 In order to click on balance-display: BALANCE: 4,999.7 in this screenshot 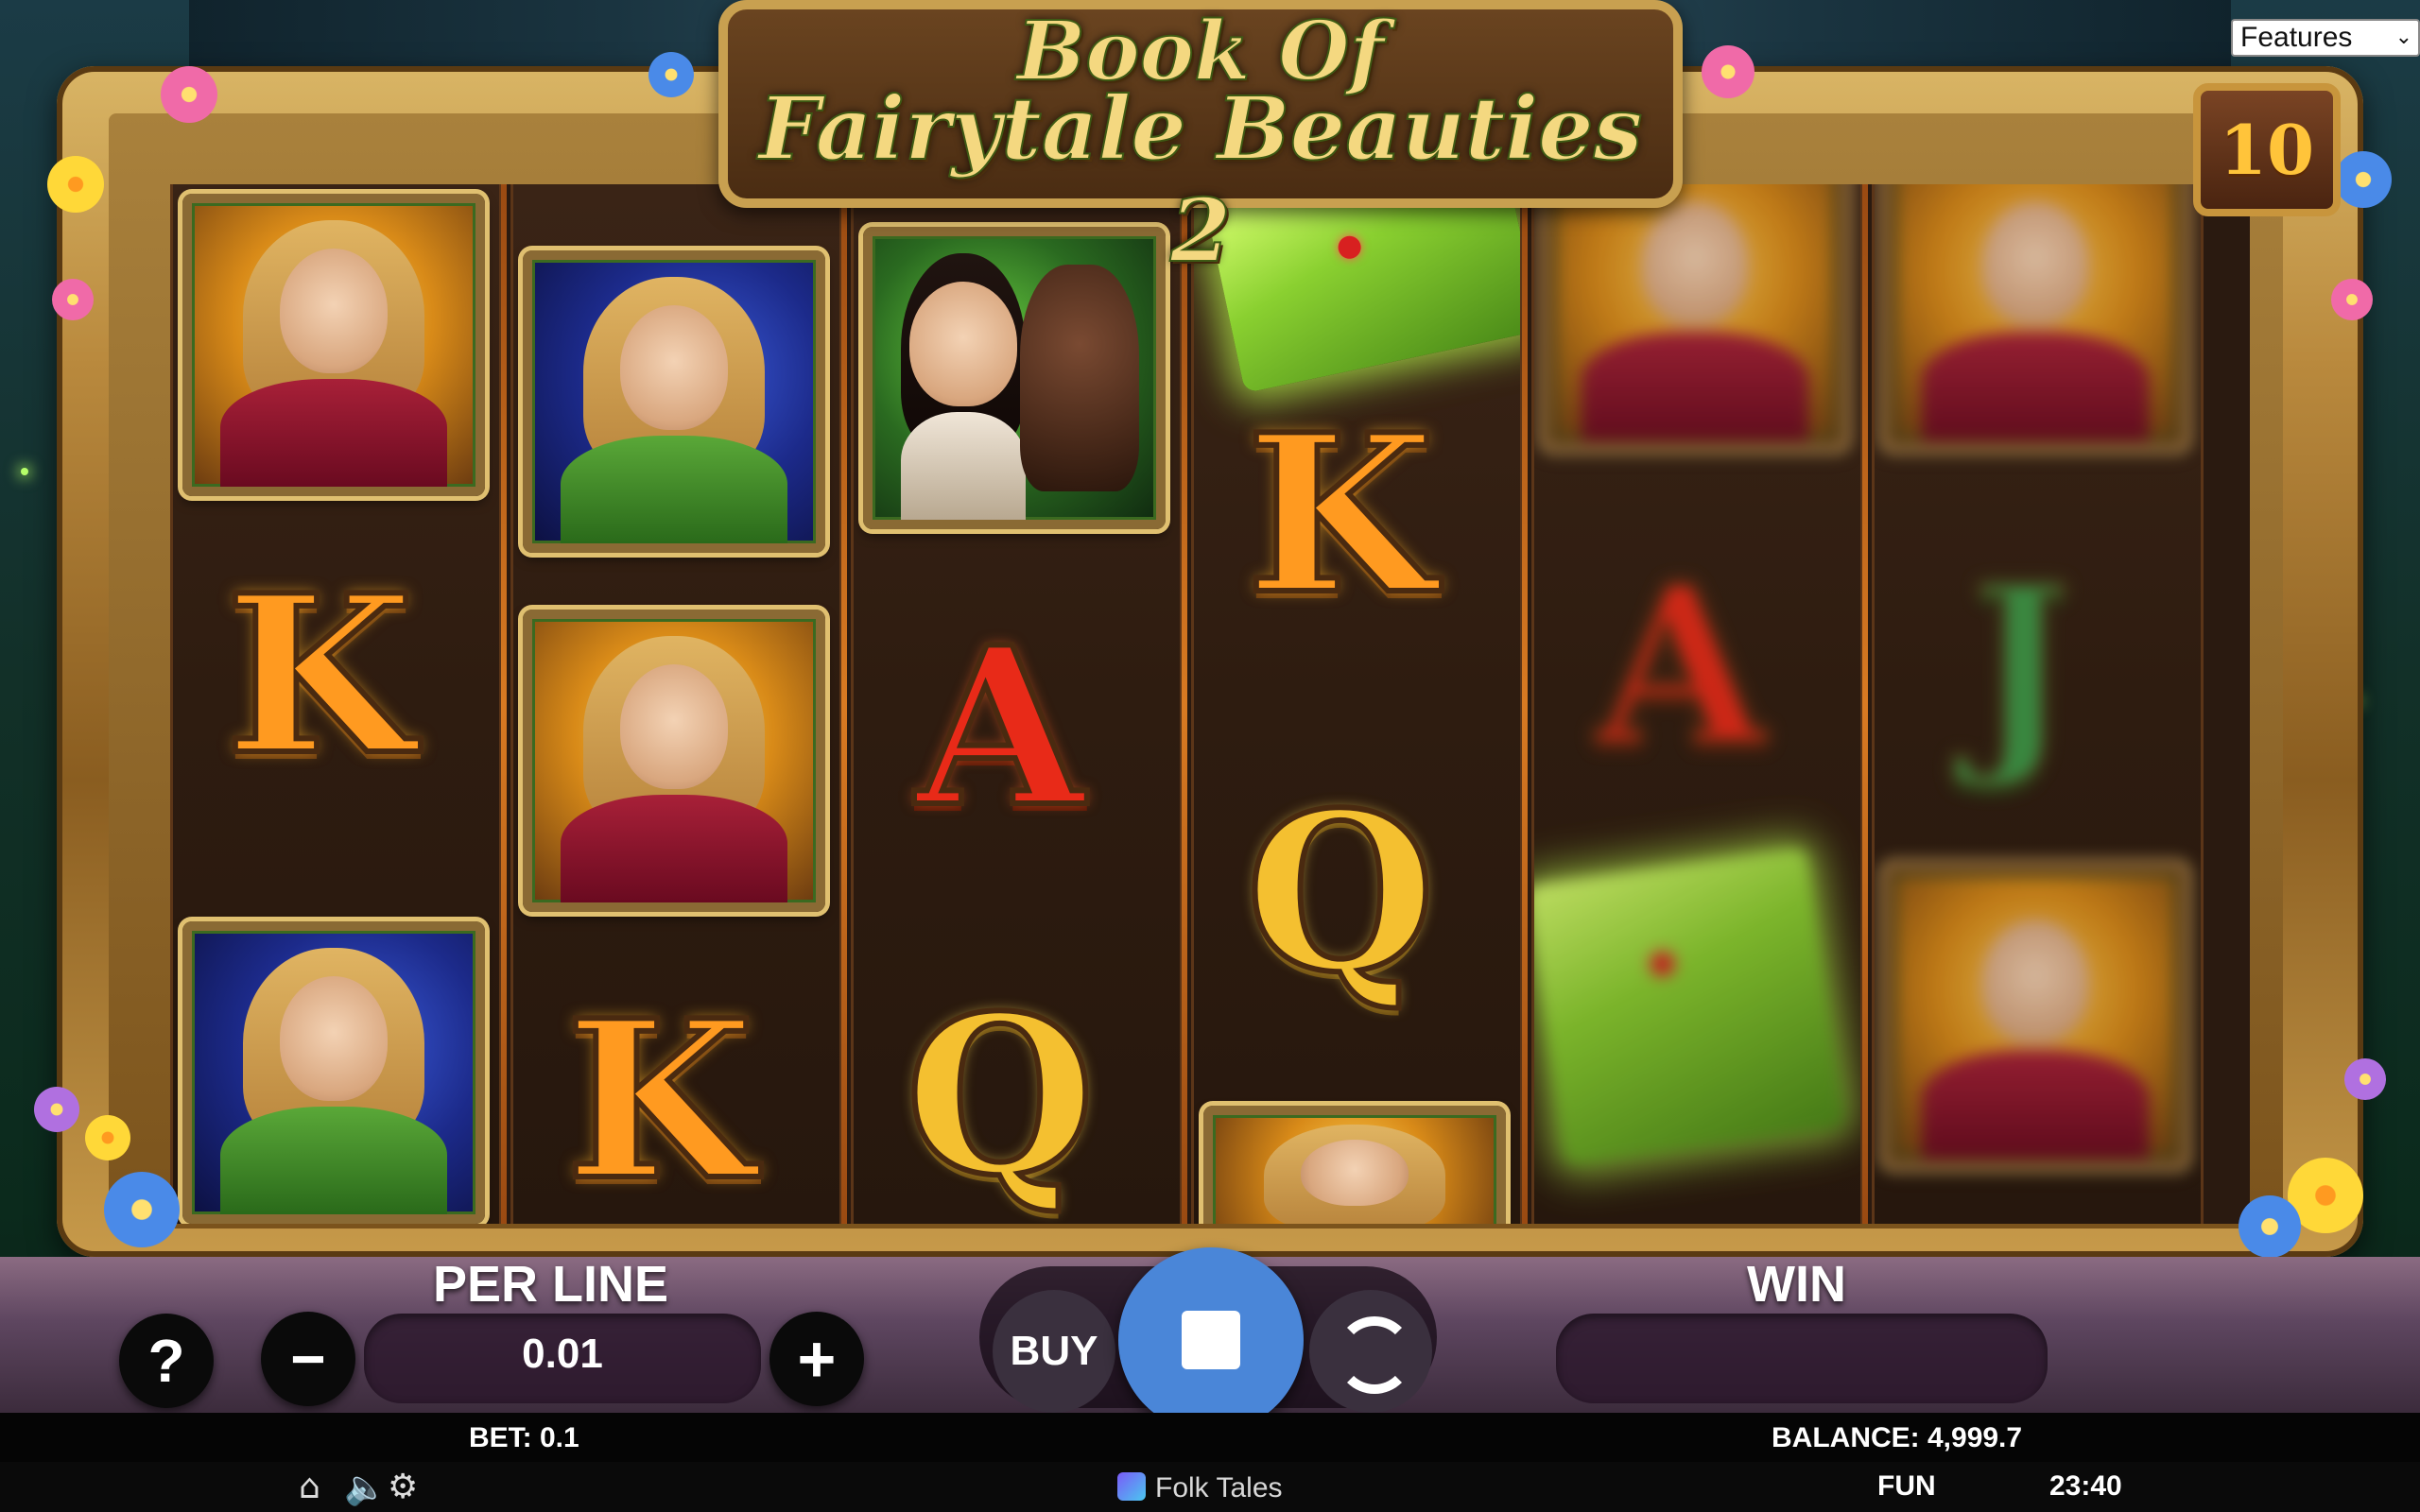, I will do `click(1897, 1437)`.